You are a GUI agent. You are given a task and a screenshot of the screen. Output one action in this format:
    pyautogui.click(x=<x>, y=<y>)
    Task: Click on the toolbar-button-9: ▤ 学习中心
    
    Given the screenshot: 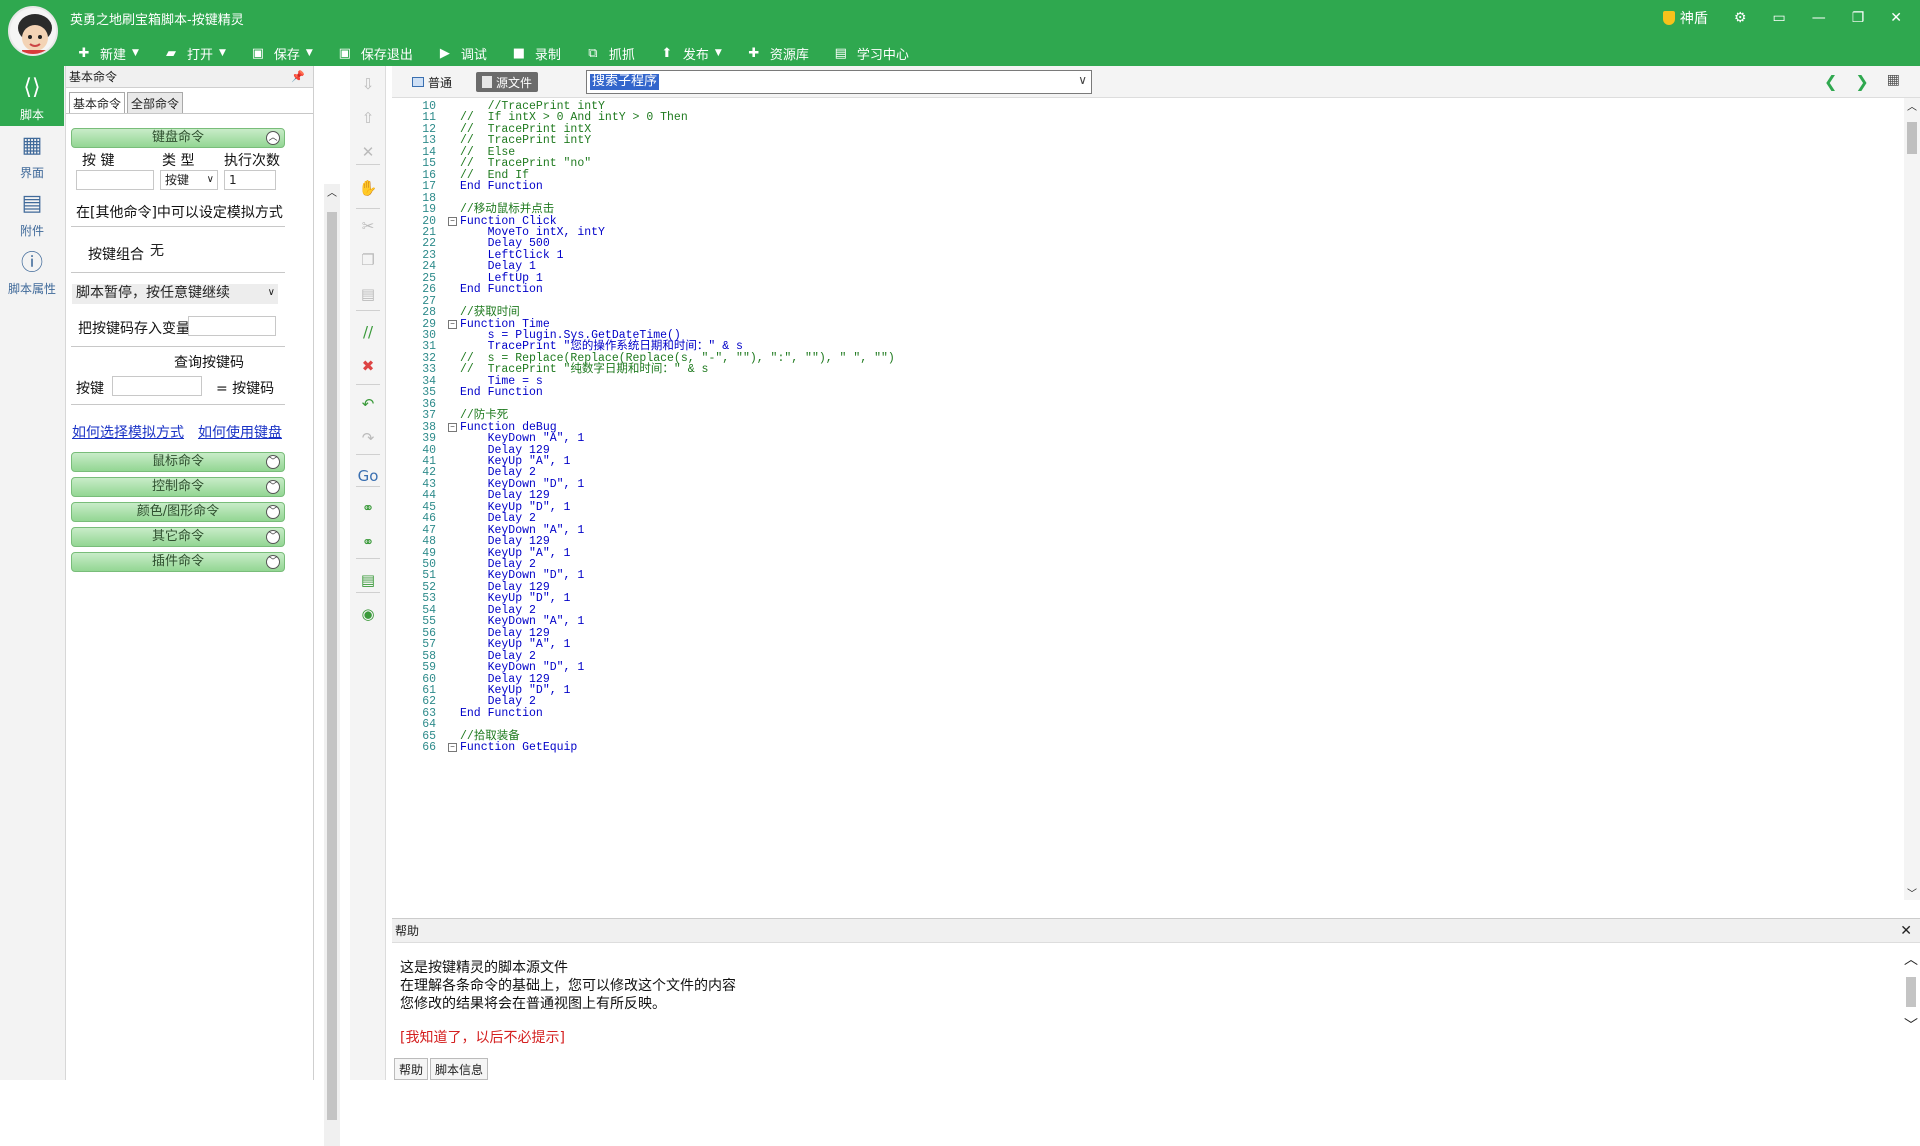 What is the action you would take?
    pyautogui.click(x=870, y=53)
    